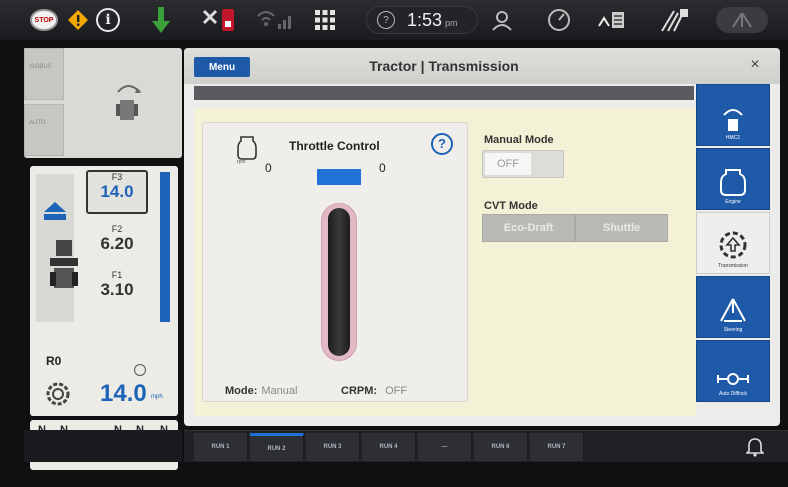 This screenshot has width=788, height=487. Describe the element at coordinates (502, 20) in the screenshot. I see `user-icon` at that location.